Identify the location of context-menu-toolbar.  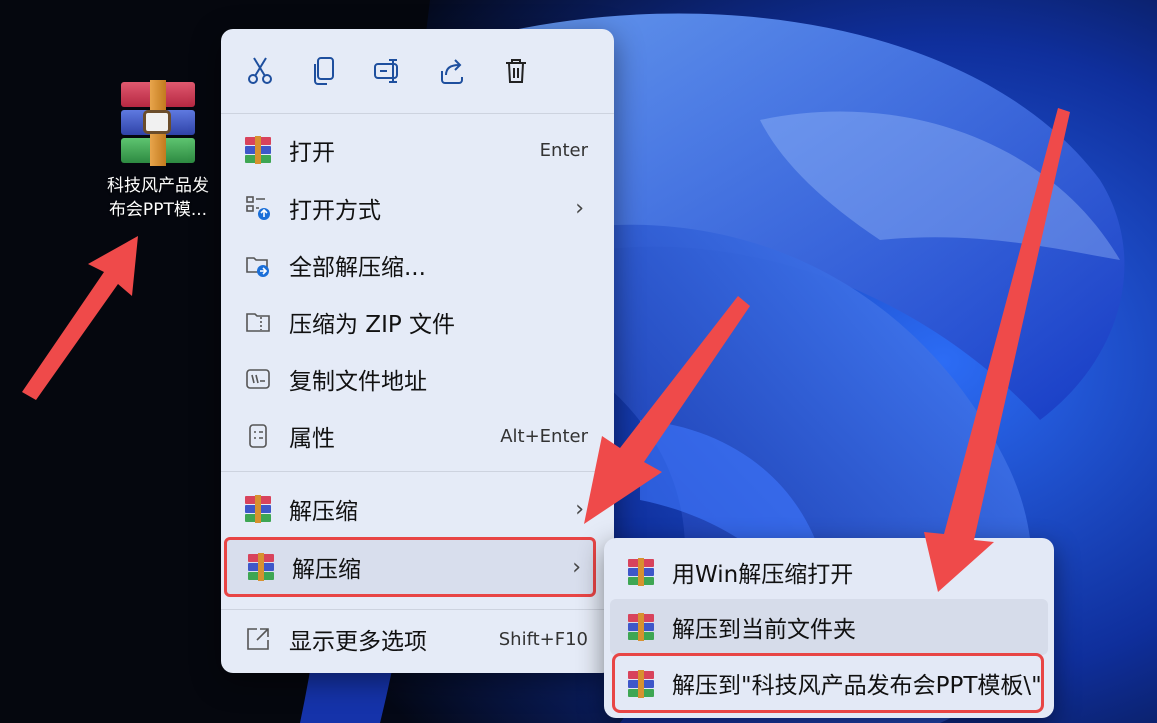
(417, 71).